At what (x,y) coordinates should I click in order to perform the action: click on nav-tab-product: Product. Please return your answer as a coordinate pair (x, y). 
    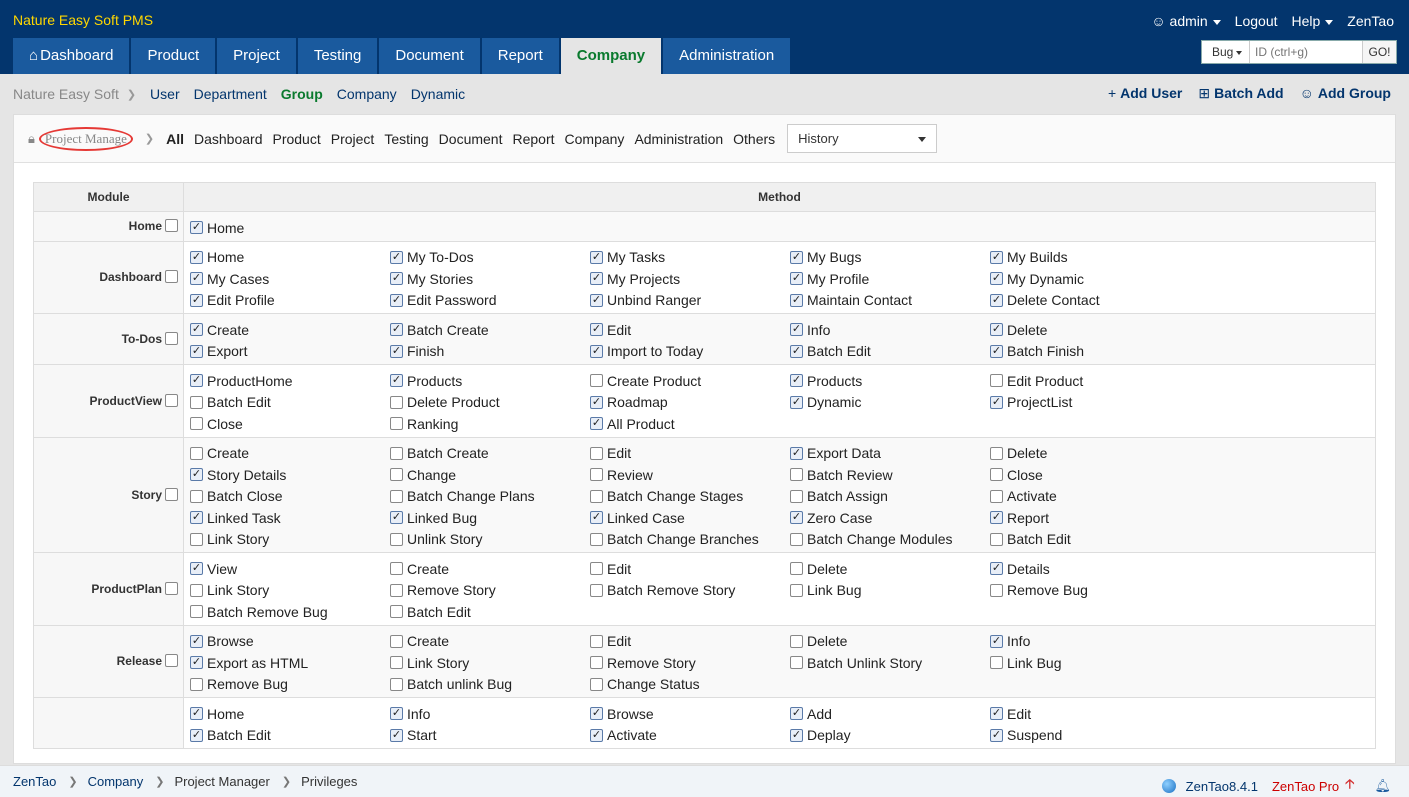
    Looking at the image, I should click on (173, 56).